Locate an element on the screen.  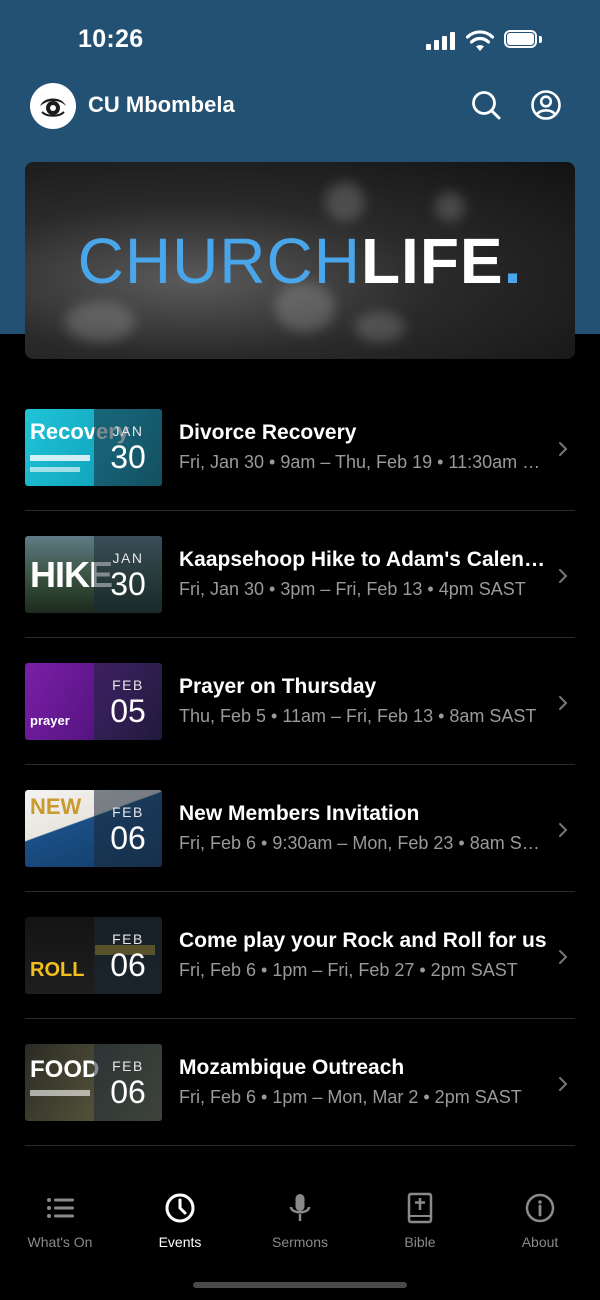
event-thumbnail: NEW FEB 06 is located at coordinates (93, 828).